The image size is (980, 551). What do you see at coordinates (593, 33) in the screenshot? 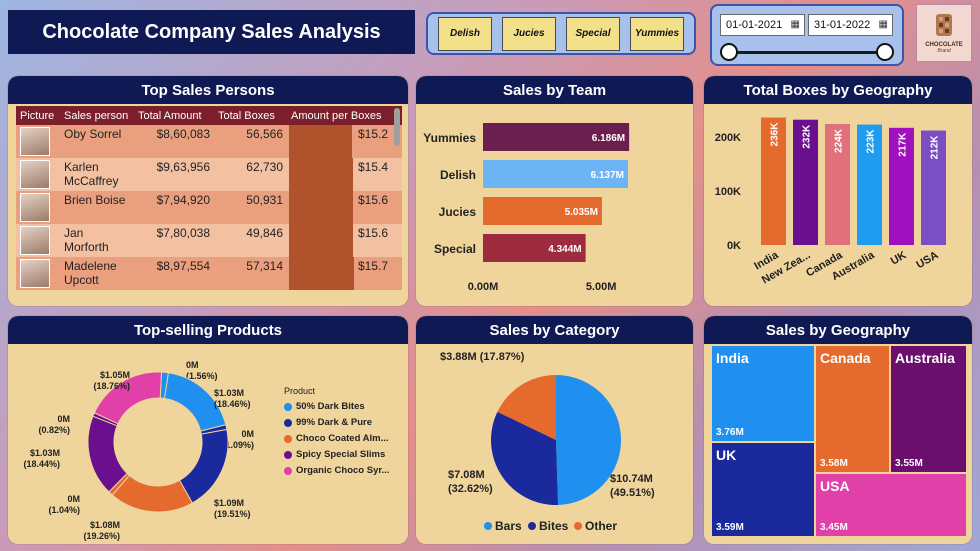
I see `team-button-special: Special` at bounding box center [593, 33].